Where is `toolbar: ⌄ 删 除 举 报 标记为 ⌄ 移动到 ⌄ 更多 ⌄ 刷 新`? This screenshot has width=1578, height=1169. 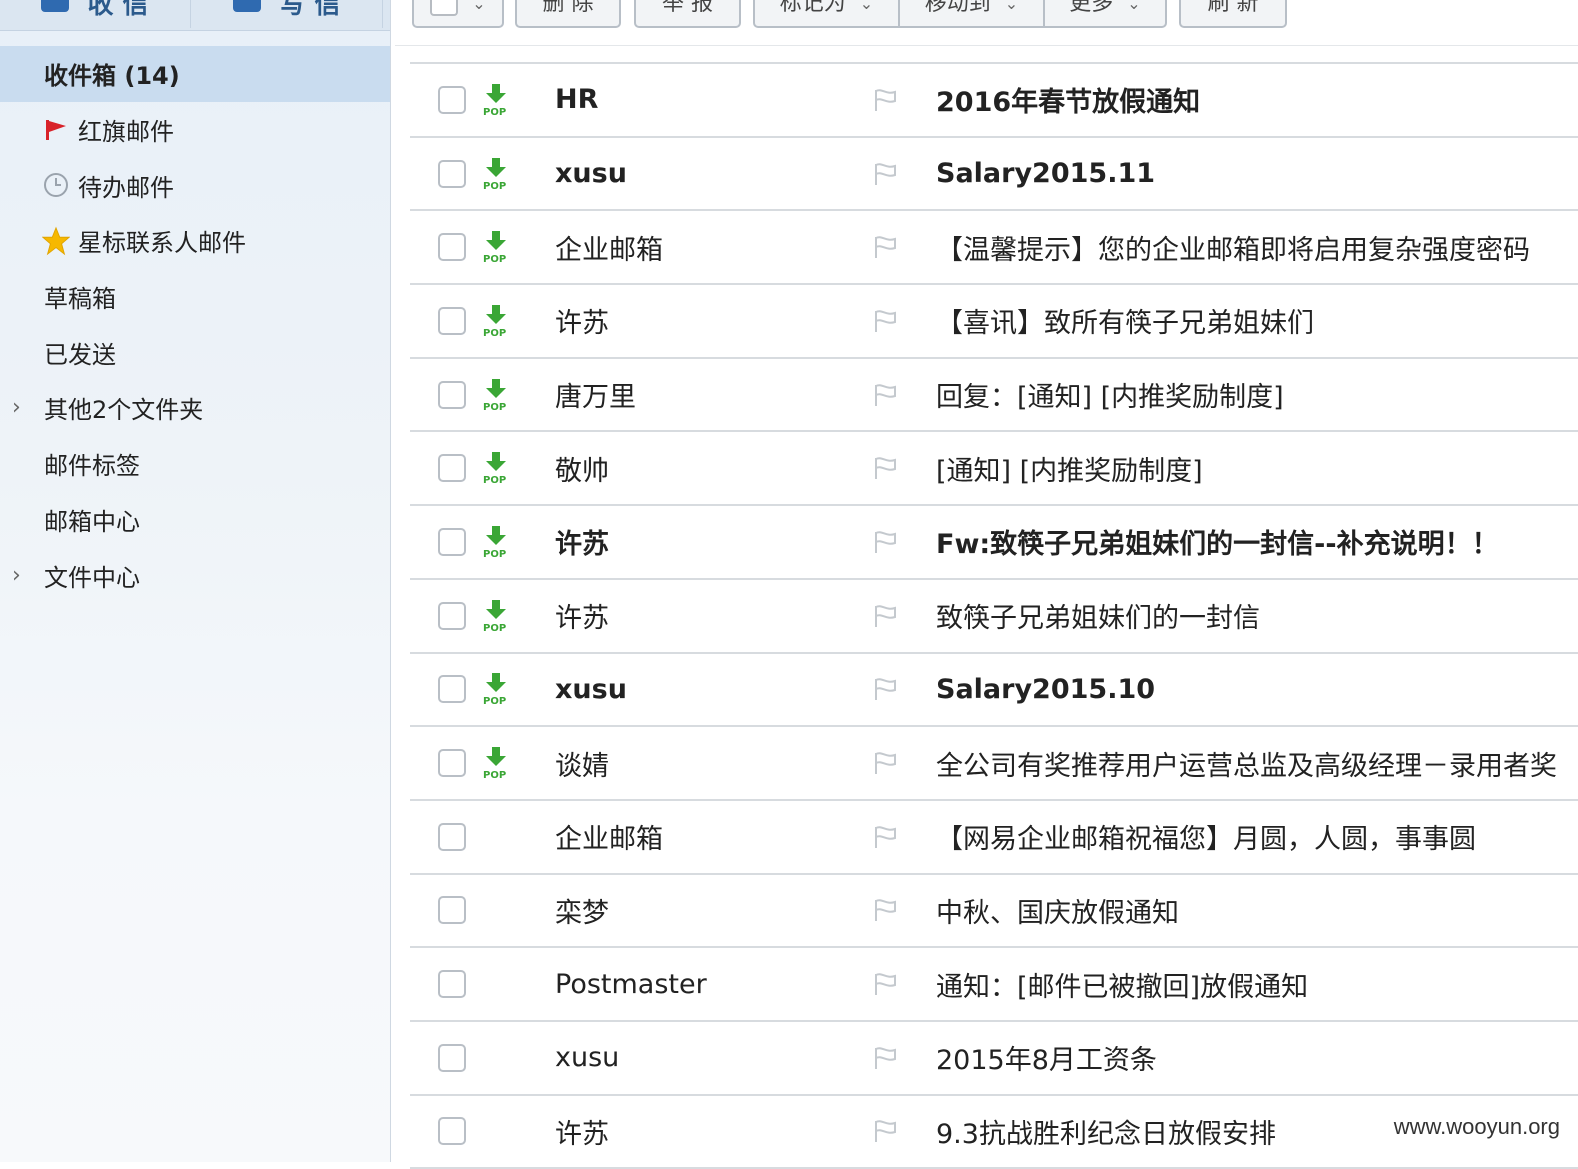
toolbar: ⌄ 删 除 举 报 标记为 ⌄ 移动到 ⌄ 更多 ⌄ 刷 新 is located at coordinates (994, 16).